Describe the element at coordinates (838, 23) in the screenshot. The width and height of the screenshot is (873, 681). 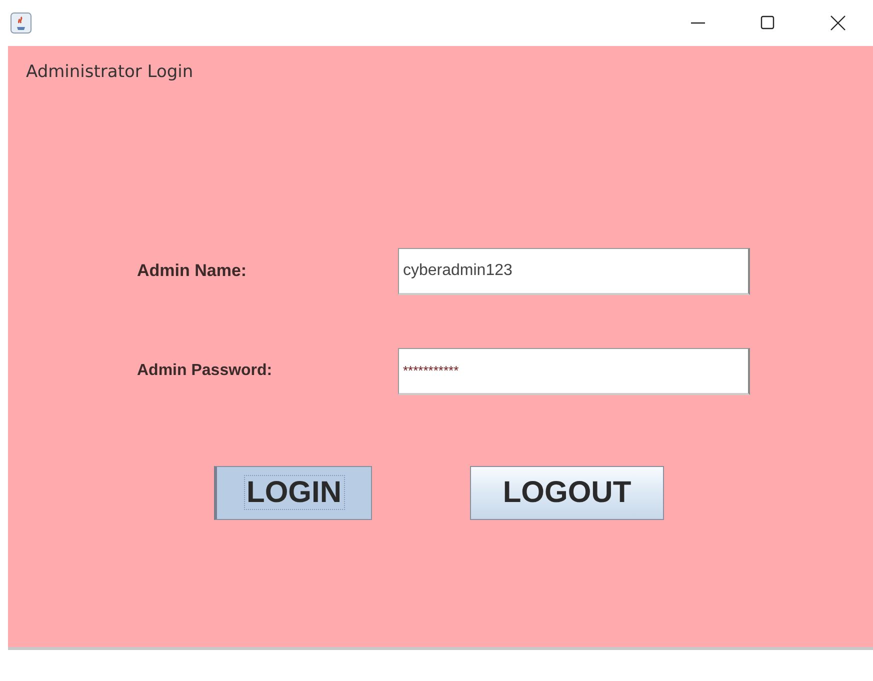
I see `close-icon` at that location.